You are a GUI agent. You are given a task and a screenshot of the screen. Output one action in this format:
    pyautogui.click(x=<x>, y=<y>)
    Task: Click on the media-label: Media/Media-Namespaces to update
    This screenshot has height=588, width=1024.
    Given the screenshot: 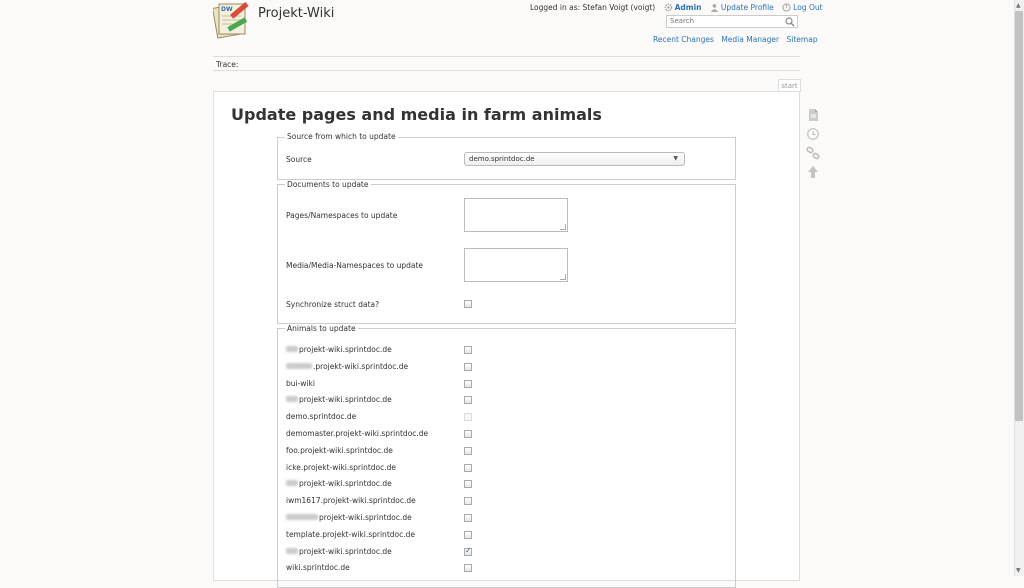 What is the action you would take?
    pyautogui.click(x=355, y=265)
    